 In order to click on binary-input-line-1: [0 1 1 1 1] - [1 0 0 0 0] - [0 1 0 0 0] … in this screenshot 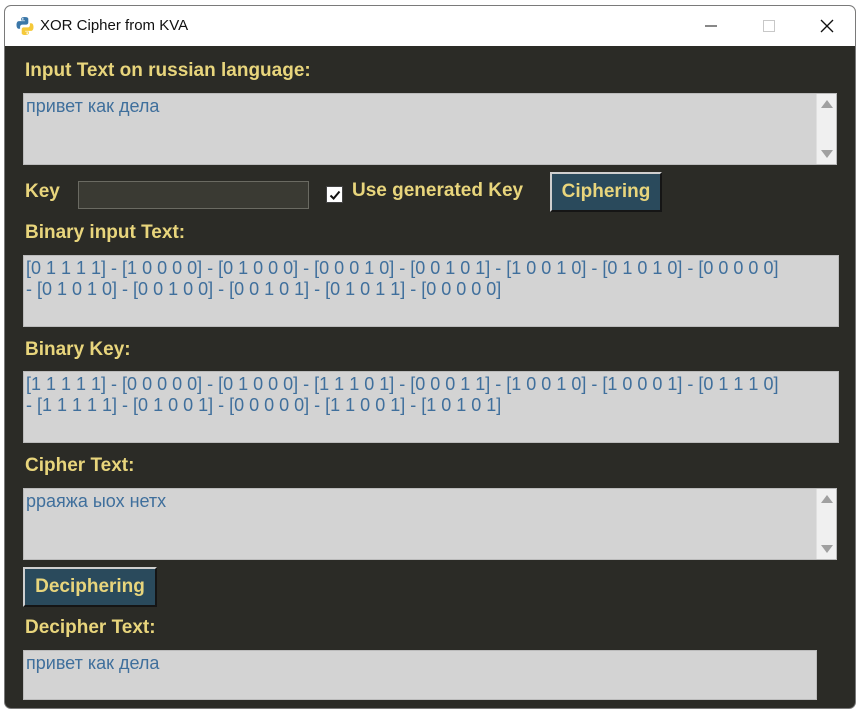, I will do `click(402, 268)`.